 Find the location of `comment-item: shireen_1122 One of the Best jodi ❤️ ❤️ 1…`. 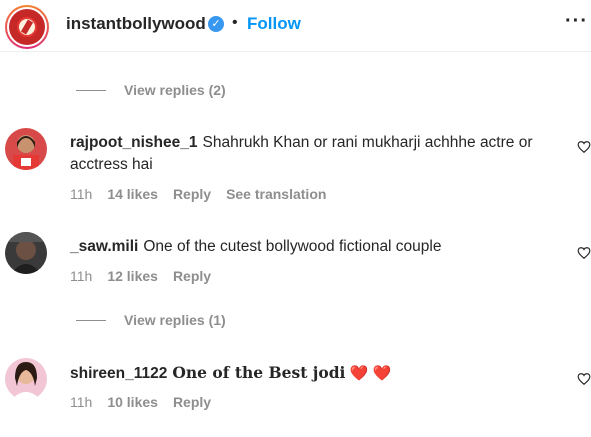

comment-item: shireen_1122 One of the Best jodi ❤️ ❤️ 1… is located at coordinates (295, 388).